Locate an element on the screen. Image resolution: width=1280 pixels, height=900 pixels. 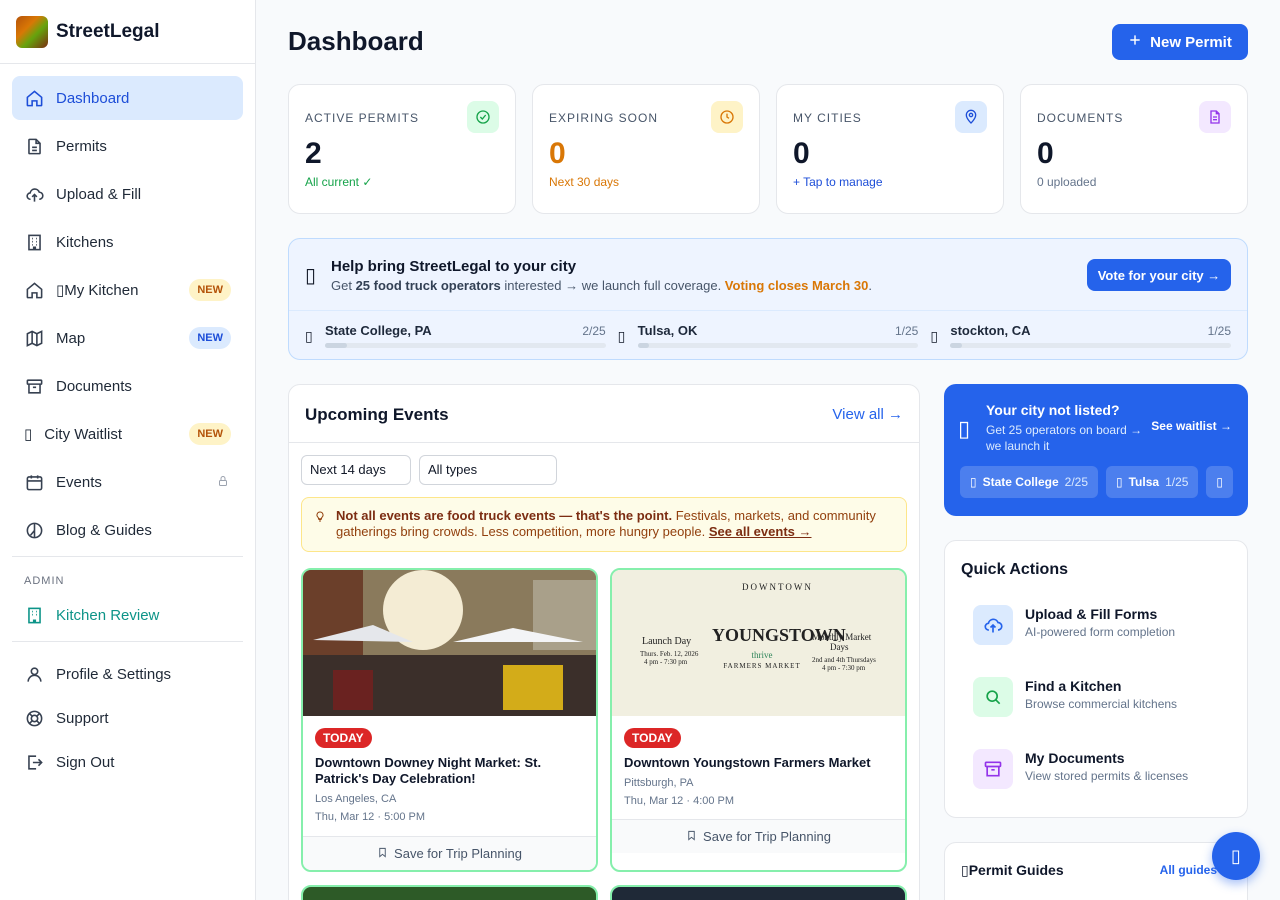
waitlist-city-chip: ▯ is located at coordinates (1220, 482).